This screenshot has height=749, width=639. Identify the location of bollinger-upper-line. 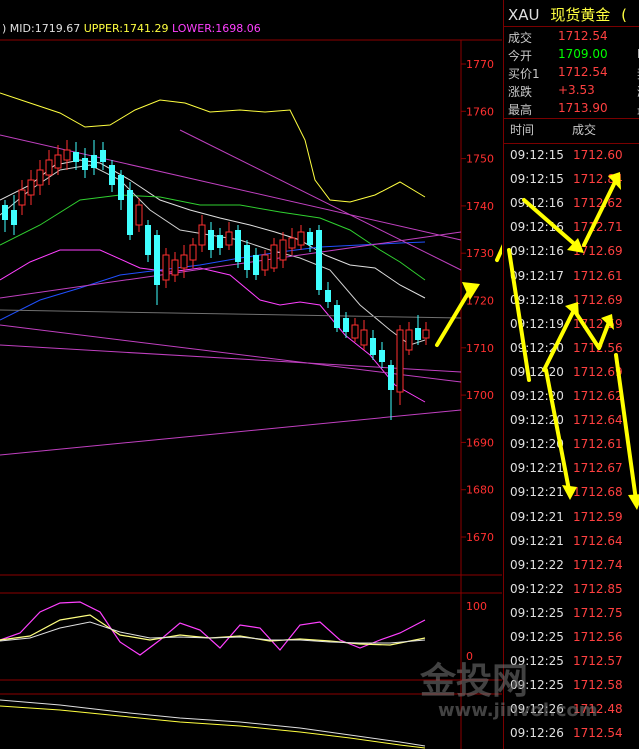
(213, 147).